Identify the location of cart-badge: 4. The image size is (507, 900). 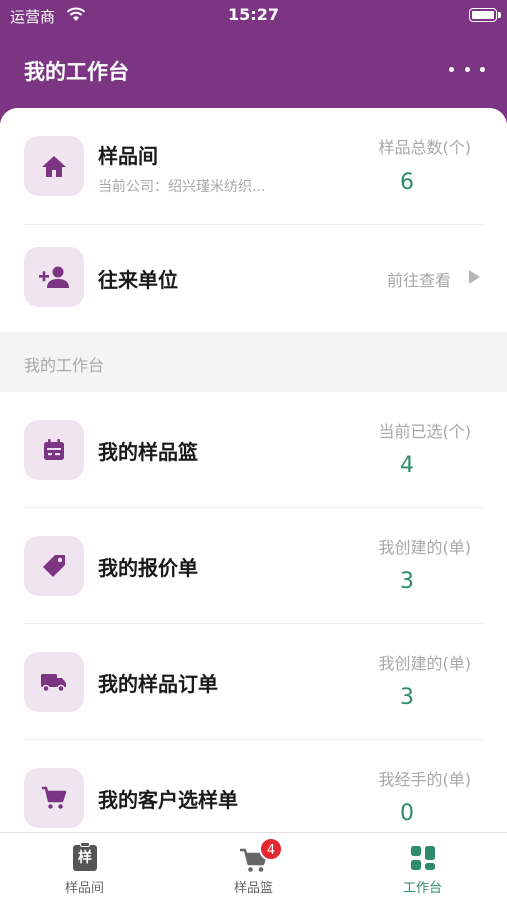
(271, 849).